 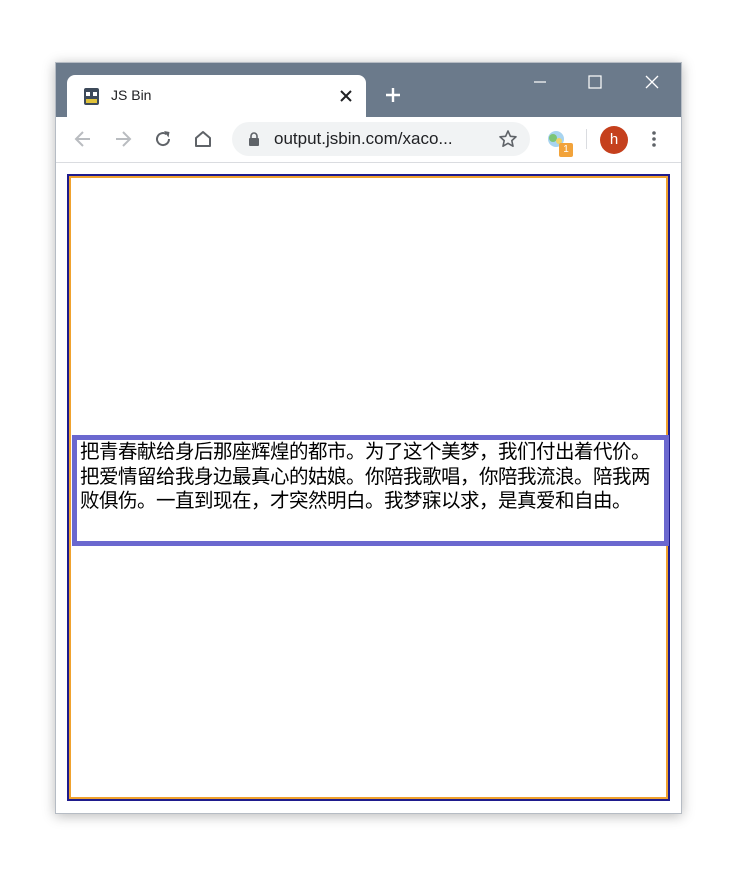 I want to click on close-tab-icon, so click(x=346, y=96).